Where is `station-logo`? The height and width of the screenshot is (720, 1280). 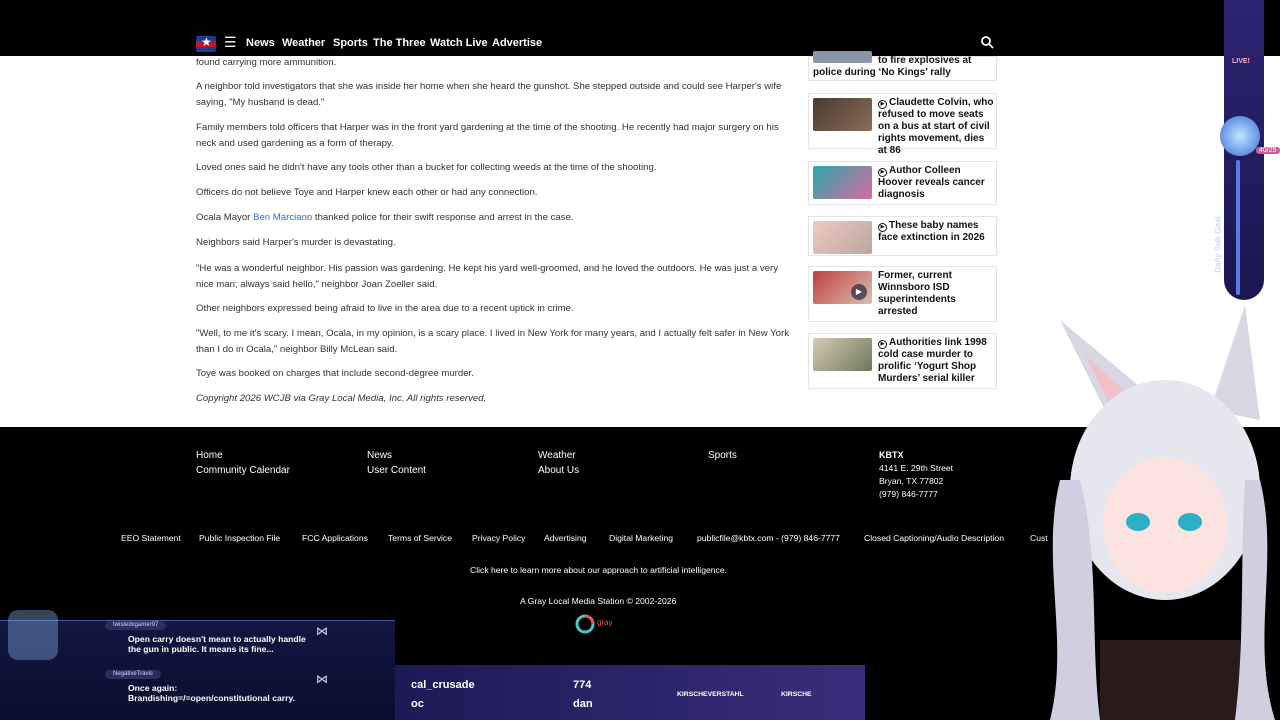
station-logo is located at coordinates (206, 43).